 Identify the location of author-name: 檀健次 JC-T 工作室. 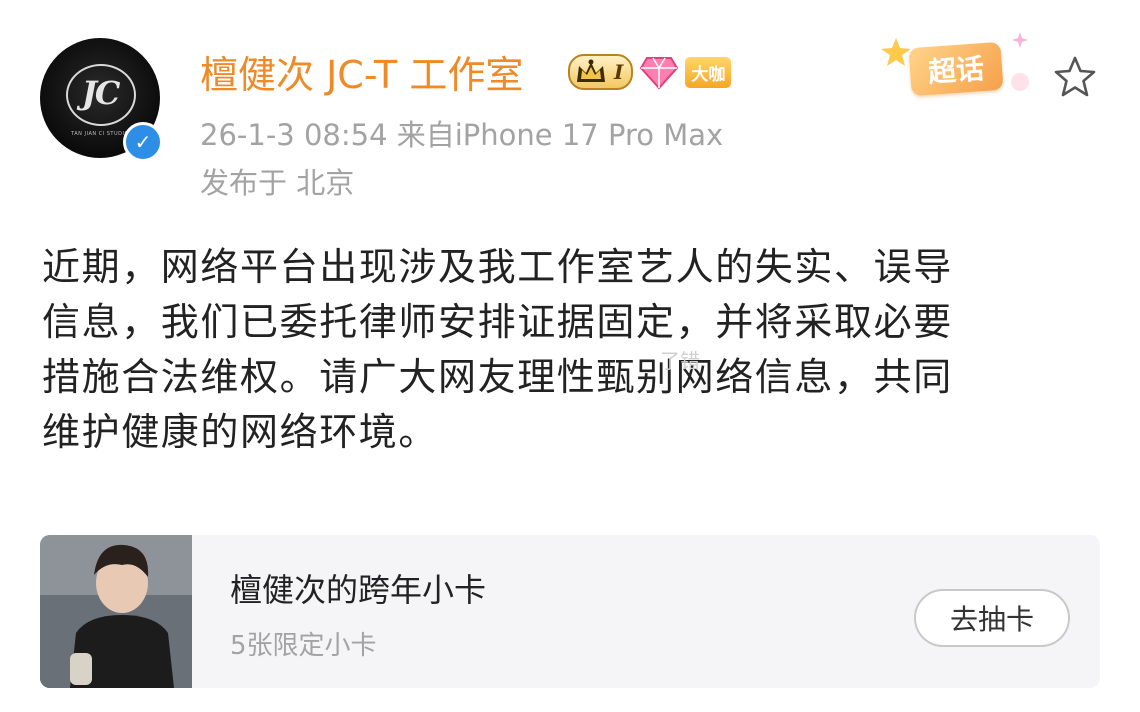
(361, 71).